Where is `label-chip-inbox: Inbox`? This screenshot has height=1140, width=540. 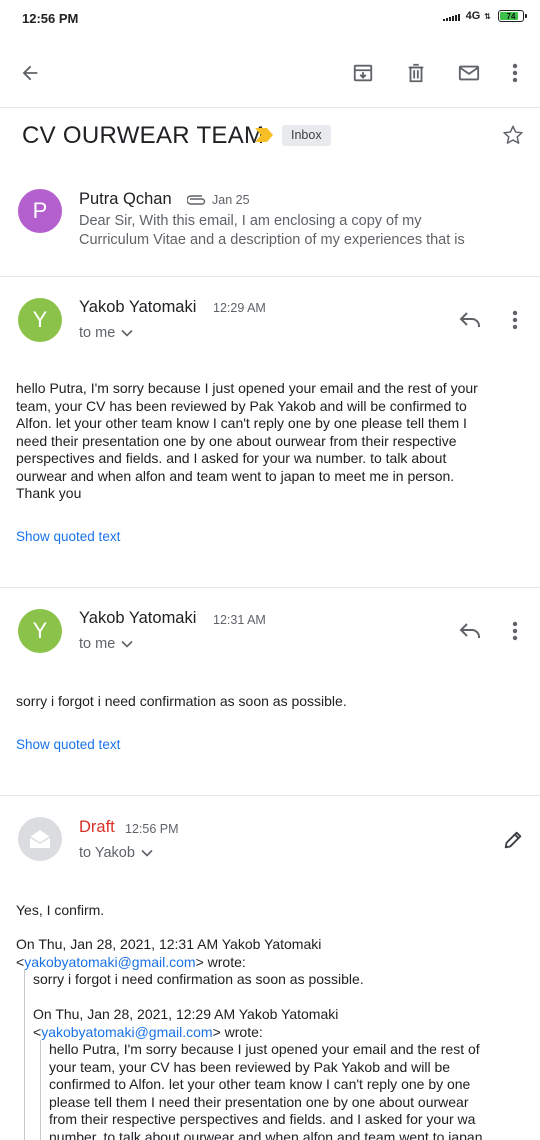
label-chip-inbox: Inbox is located at coordinates (306, 135).